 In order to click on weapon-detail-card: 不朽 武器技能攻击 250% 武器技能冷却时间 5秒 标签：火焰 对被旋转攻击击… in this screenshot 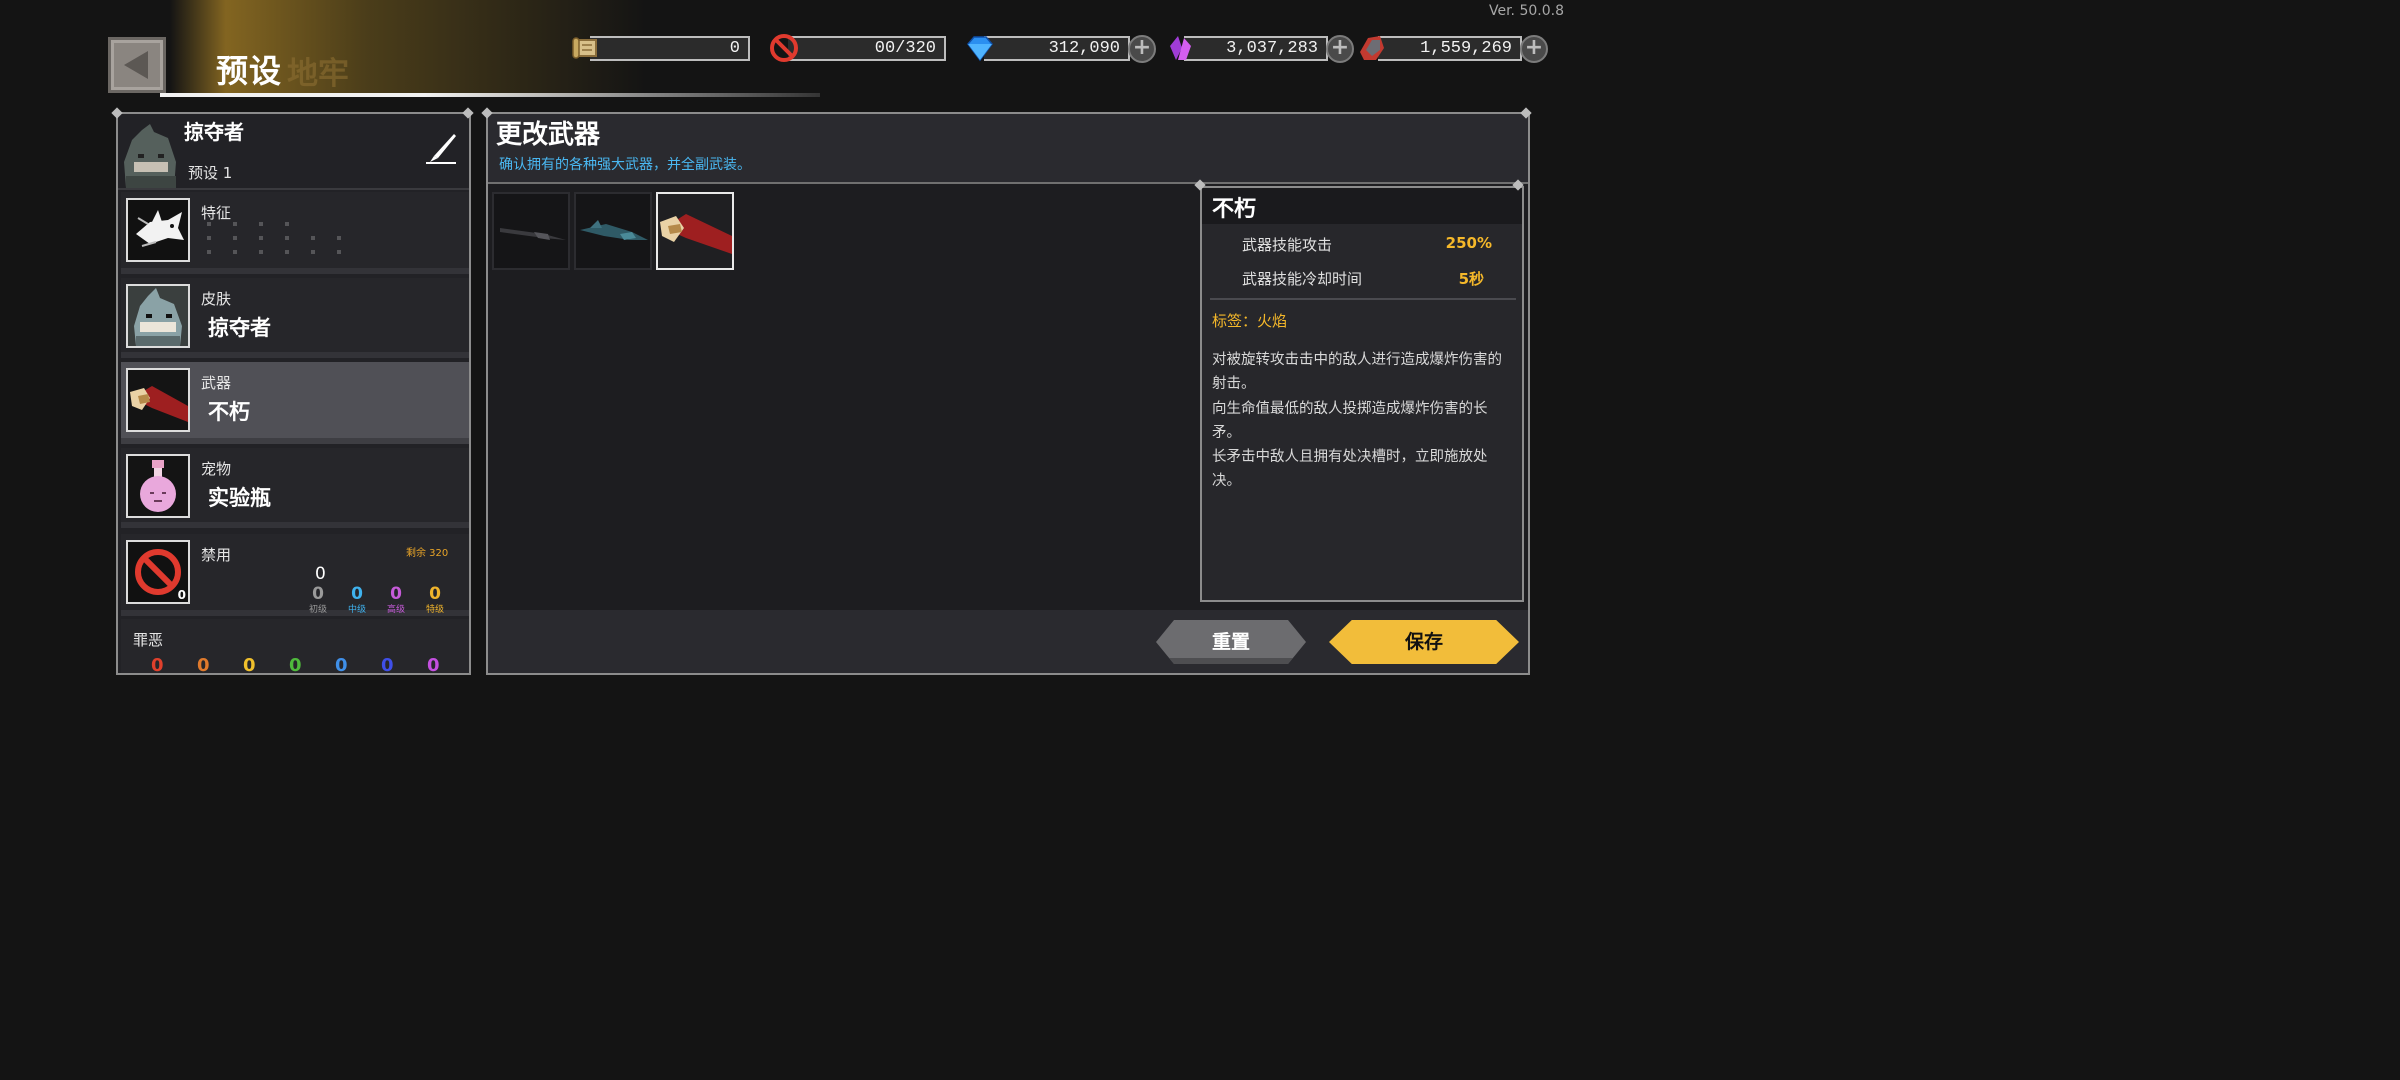, I will do `click(1362, 394)`.